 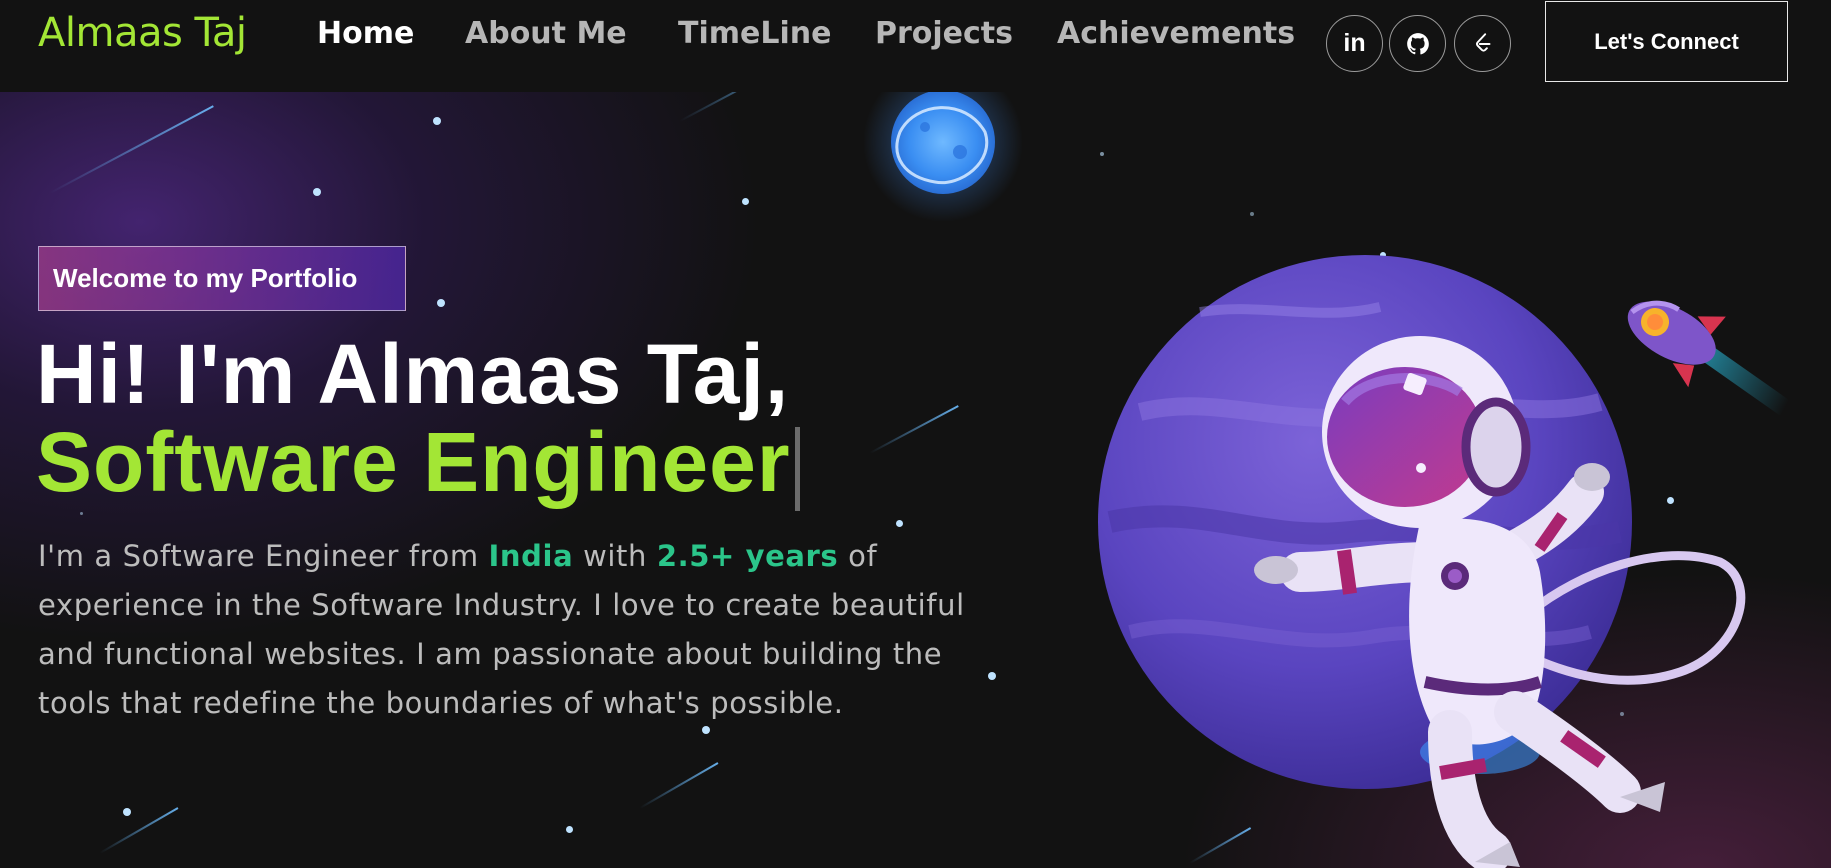 I want to click on typing-cursor, so click(x=797, y=468).